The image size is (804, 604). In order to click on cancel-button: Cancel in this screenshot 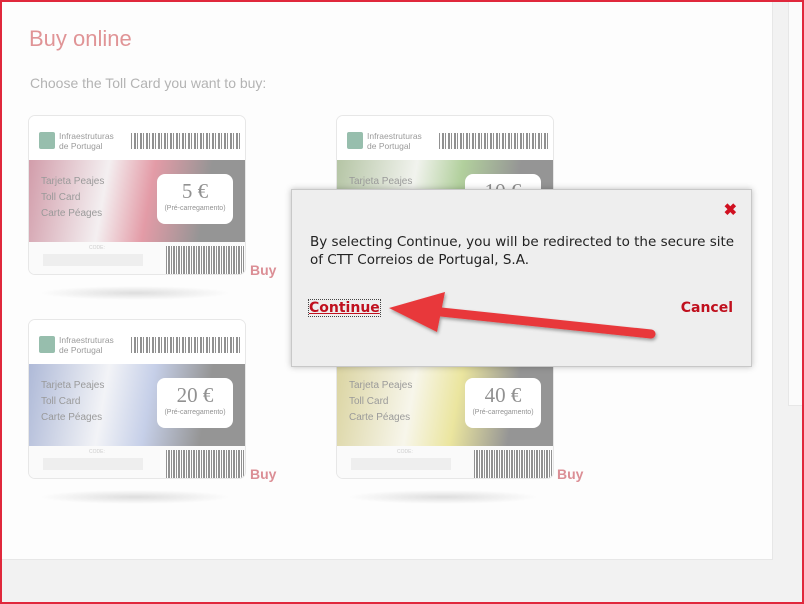, I will do `click(707, 308)`.